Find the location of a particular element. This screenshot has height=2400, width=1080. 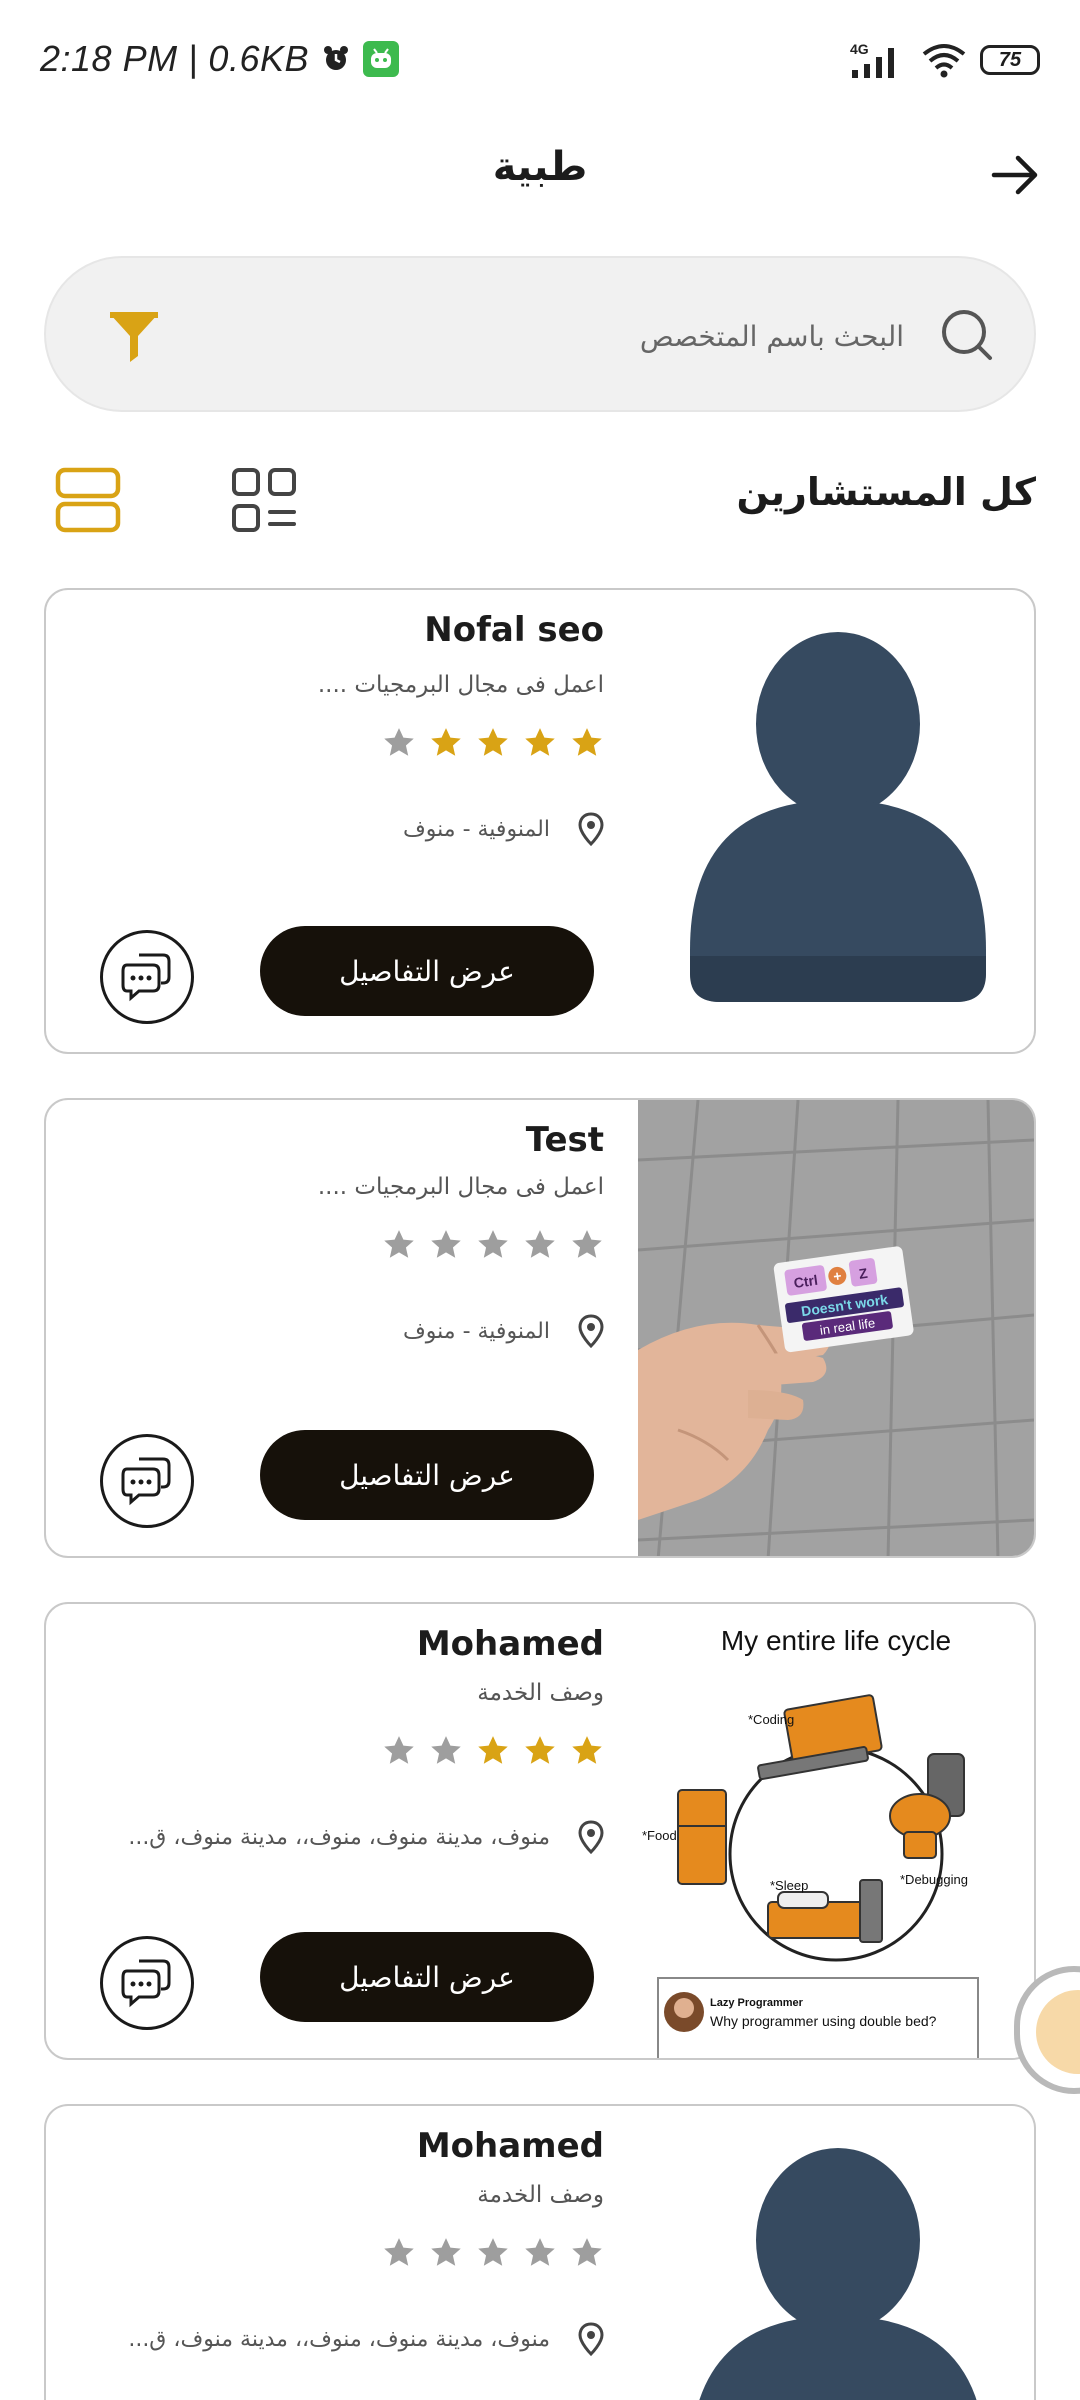

filter-icon is located at coordinates (134, 336).